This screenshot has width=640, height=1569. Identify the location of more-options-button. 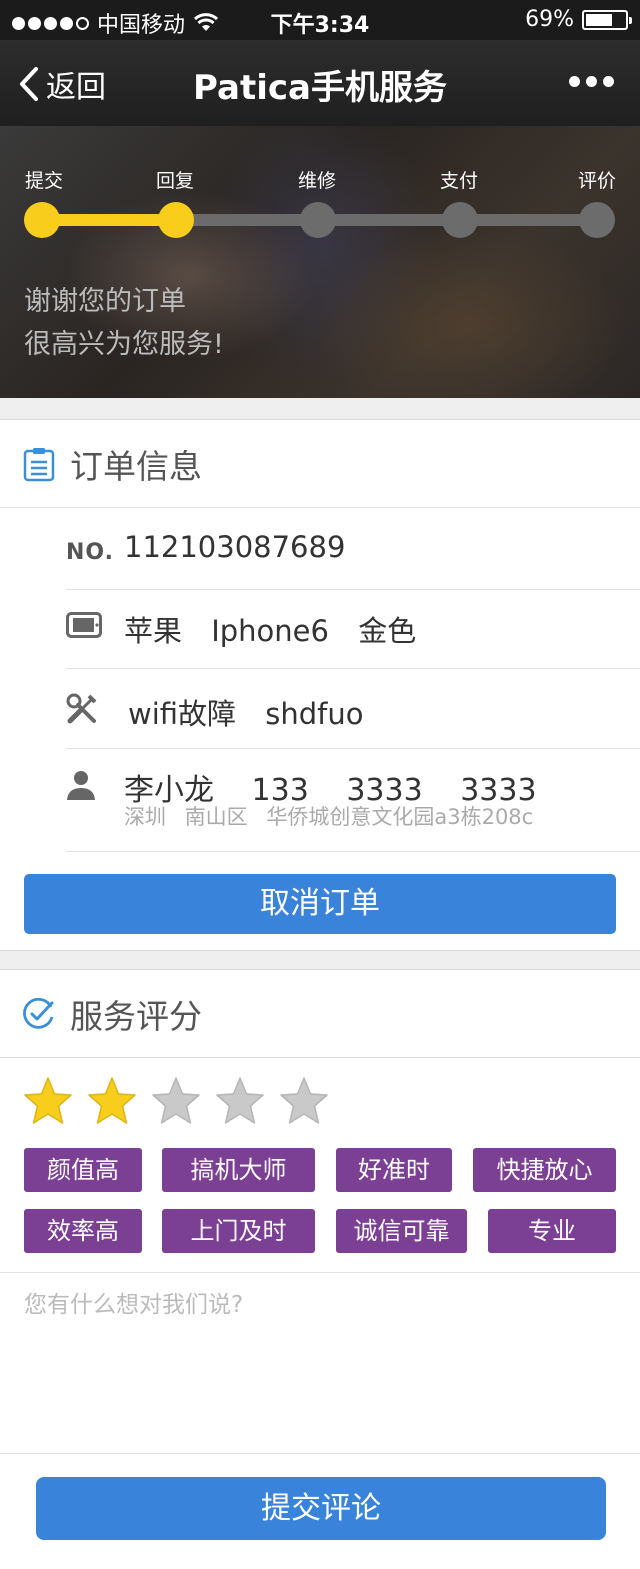
(591, 81).